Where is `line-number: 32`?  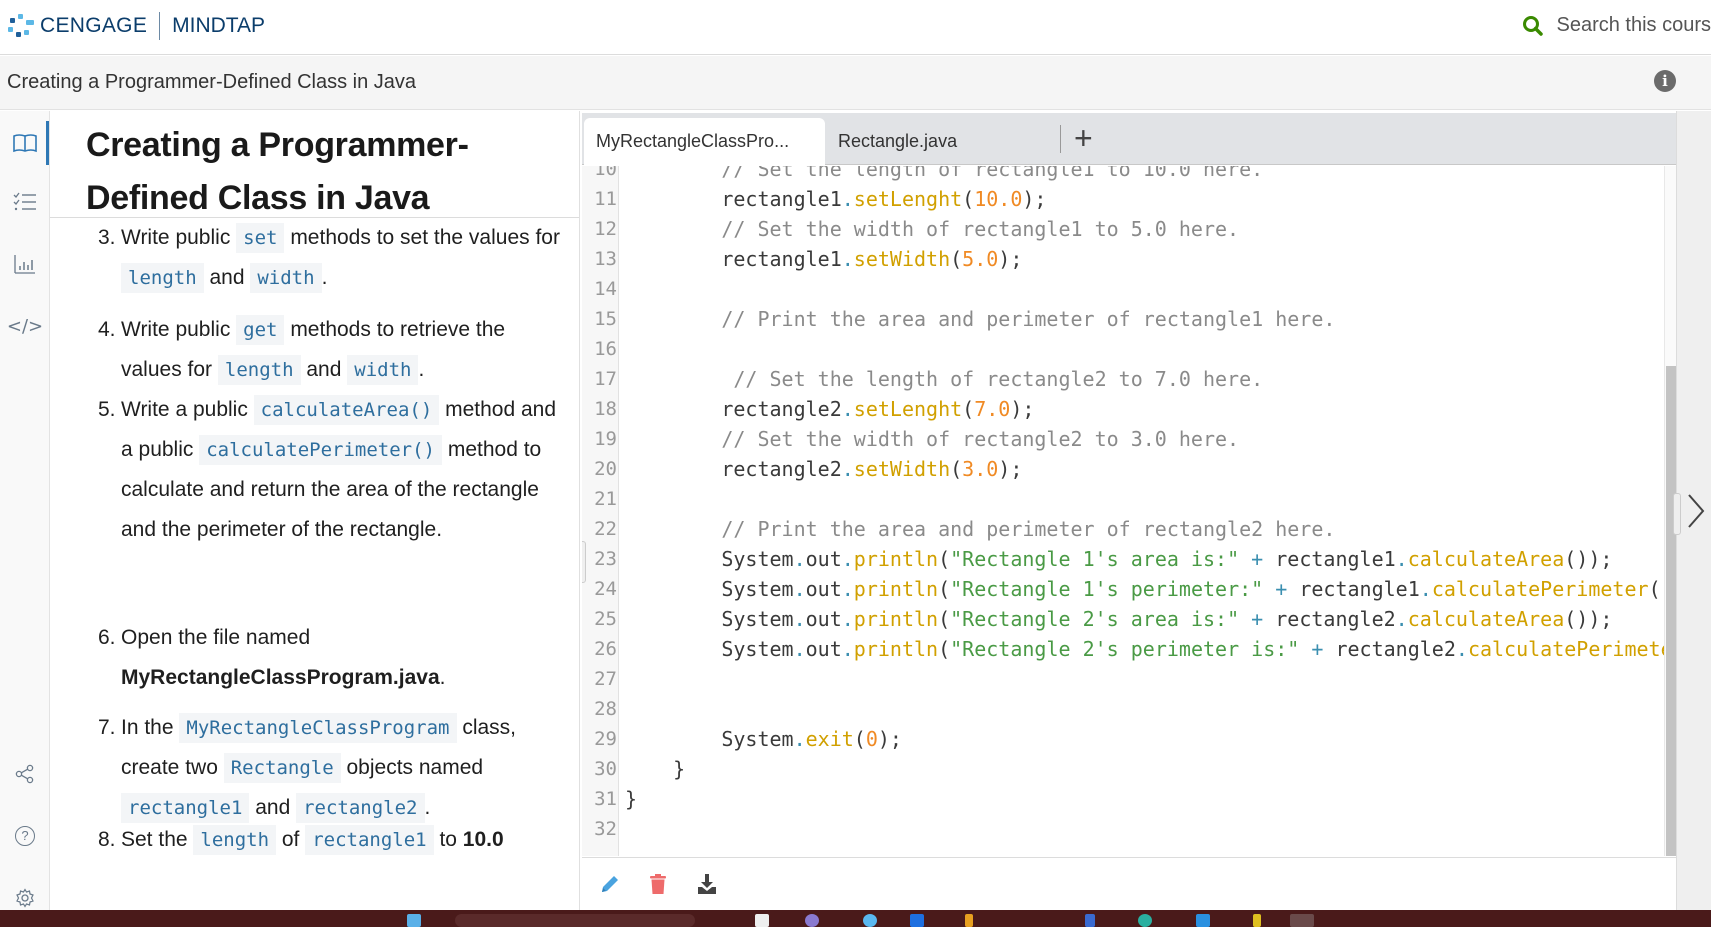
line-number: 32 is located at coordinates (605, 829).